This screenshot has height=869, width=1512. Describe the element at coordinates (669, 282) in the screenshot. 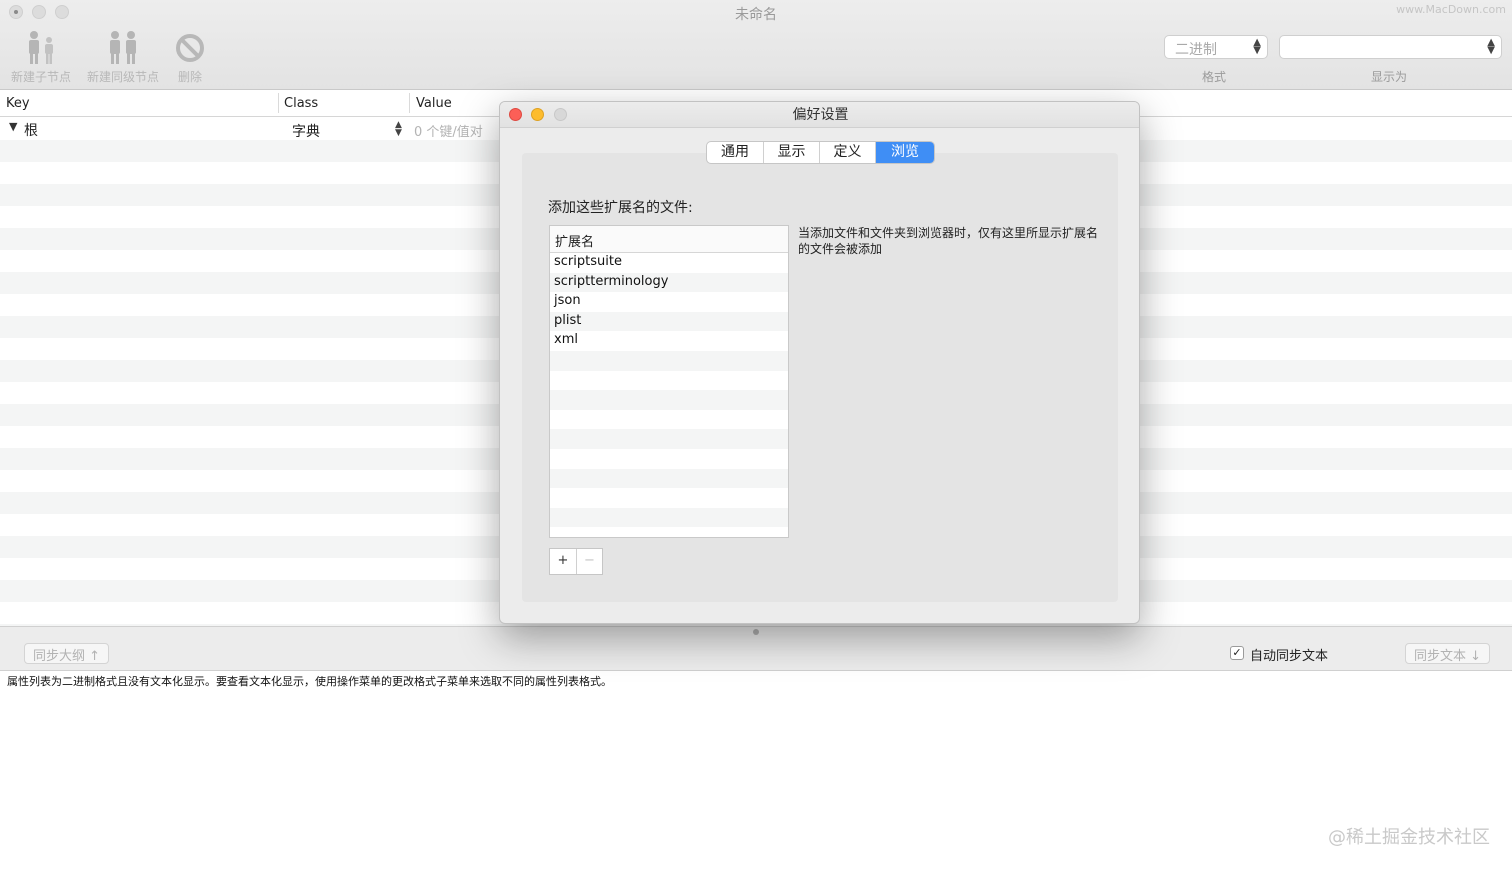

I see `list-item: scriptterminology` at that location.